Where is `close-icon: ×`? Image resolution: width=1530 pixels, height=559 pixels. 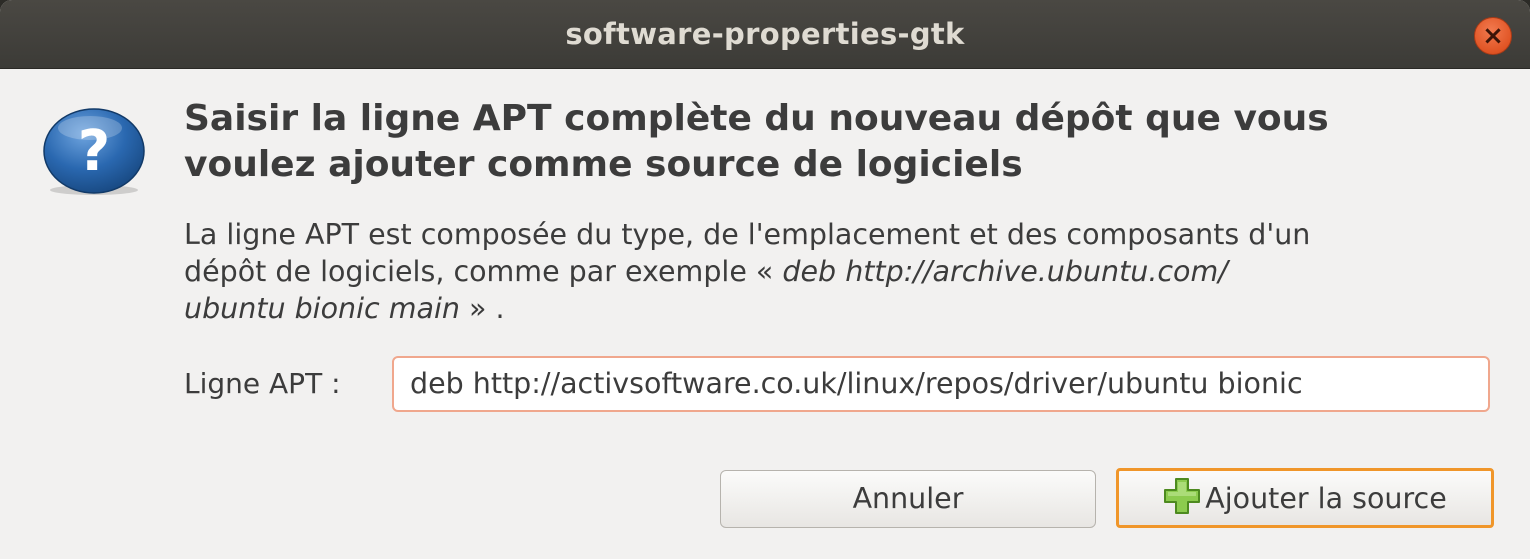 close-icon: × is located at coordinates (1493, 36).